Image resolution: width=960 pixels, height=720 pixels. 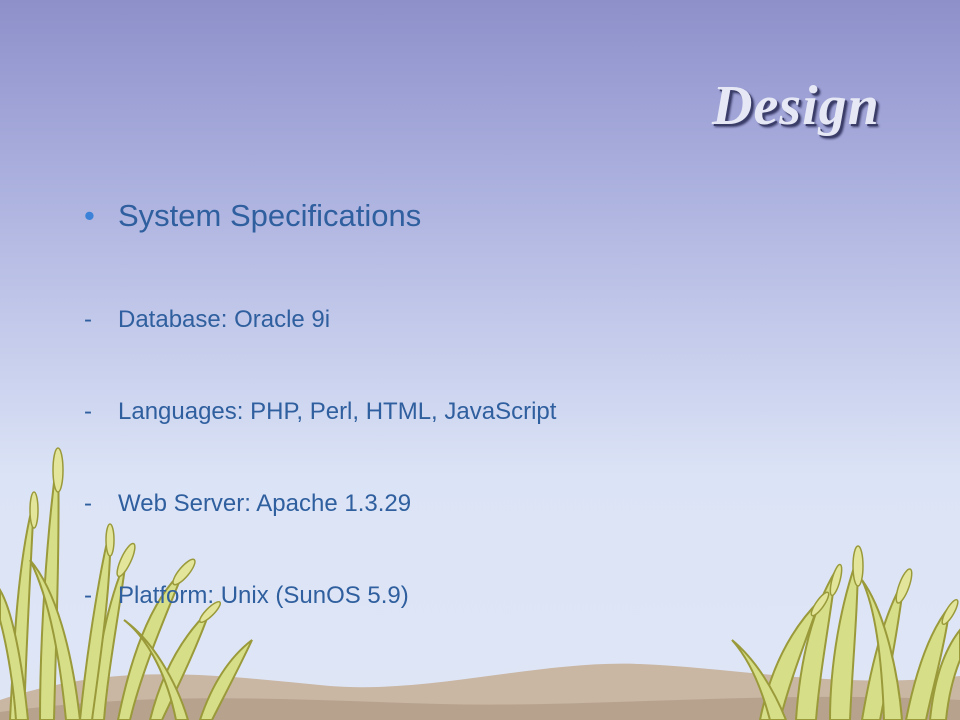 I want to click on sub-item-text: Web Server: Apache 1.3.29, so click(x=265, y=503).